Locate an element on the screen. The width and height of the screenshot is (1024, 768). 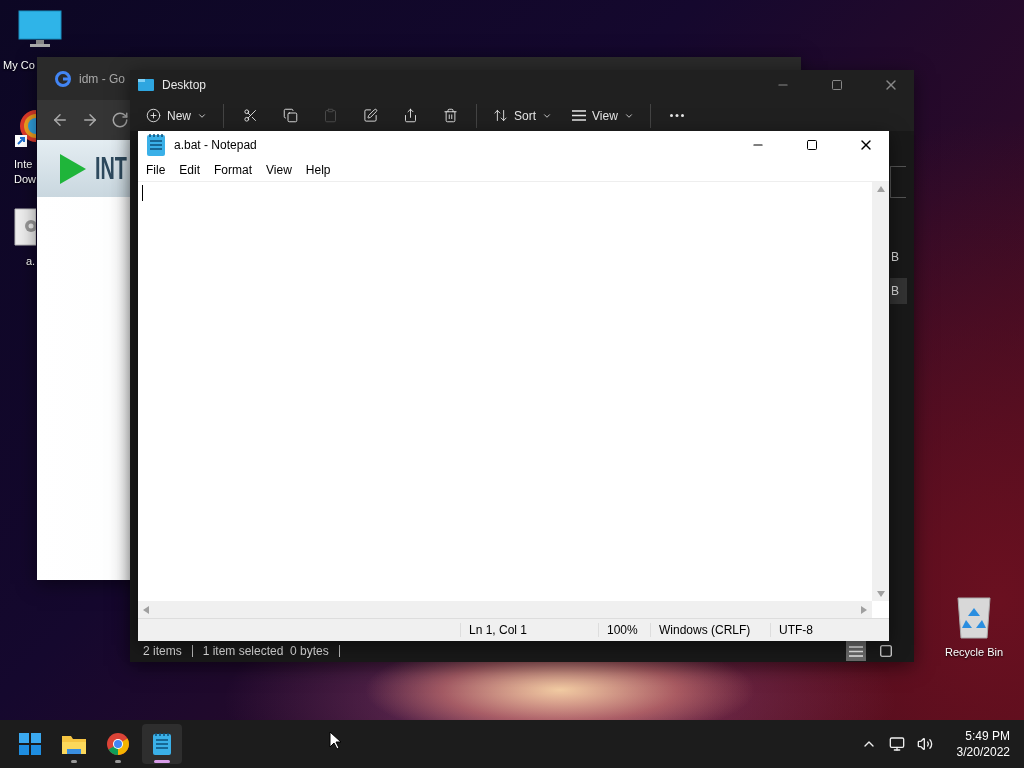
play-logo-icon is located at coordinates (73, 168).